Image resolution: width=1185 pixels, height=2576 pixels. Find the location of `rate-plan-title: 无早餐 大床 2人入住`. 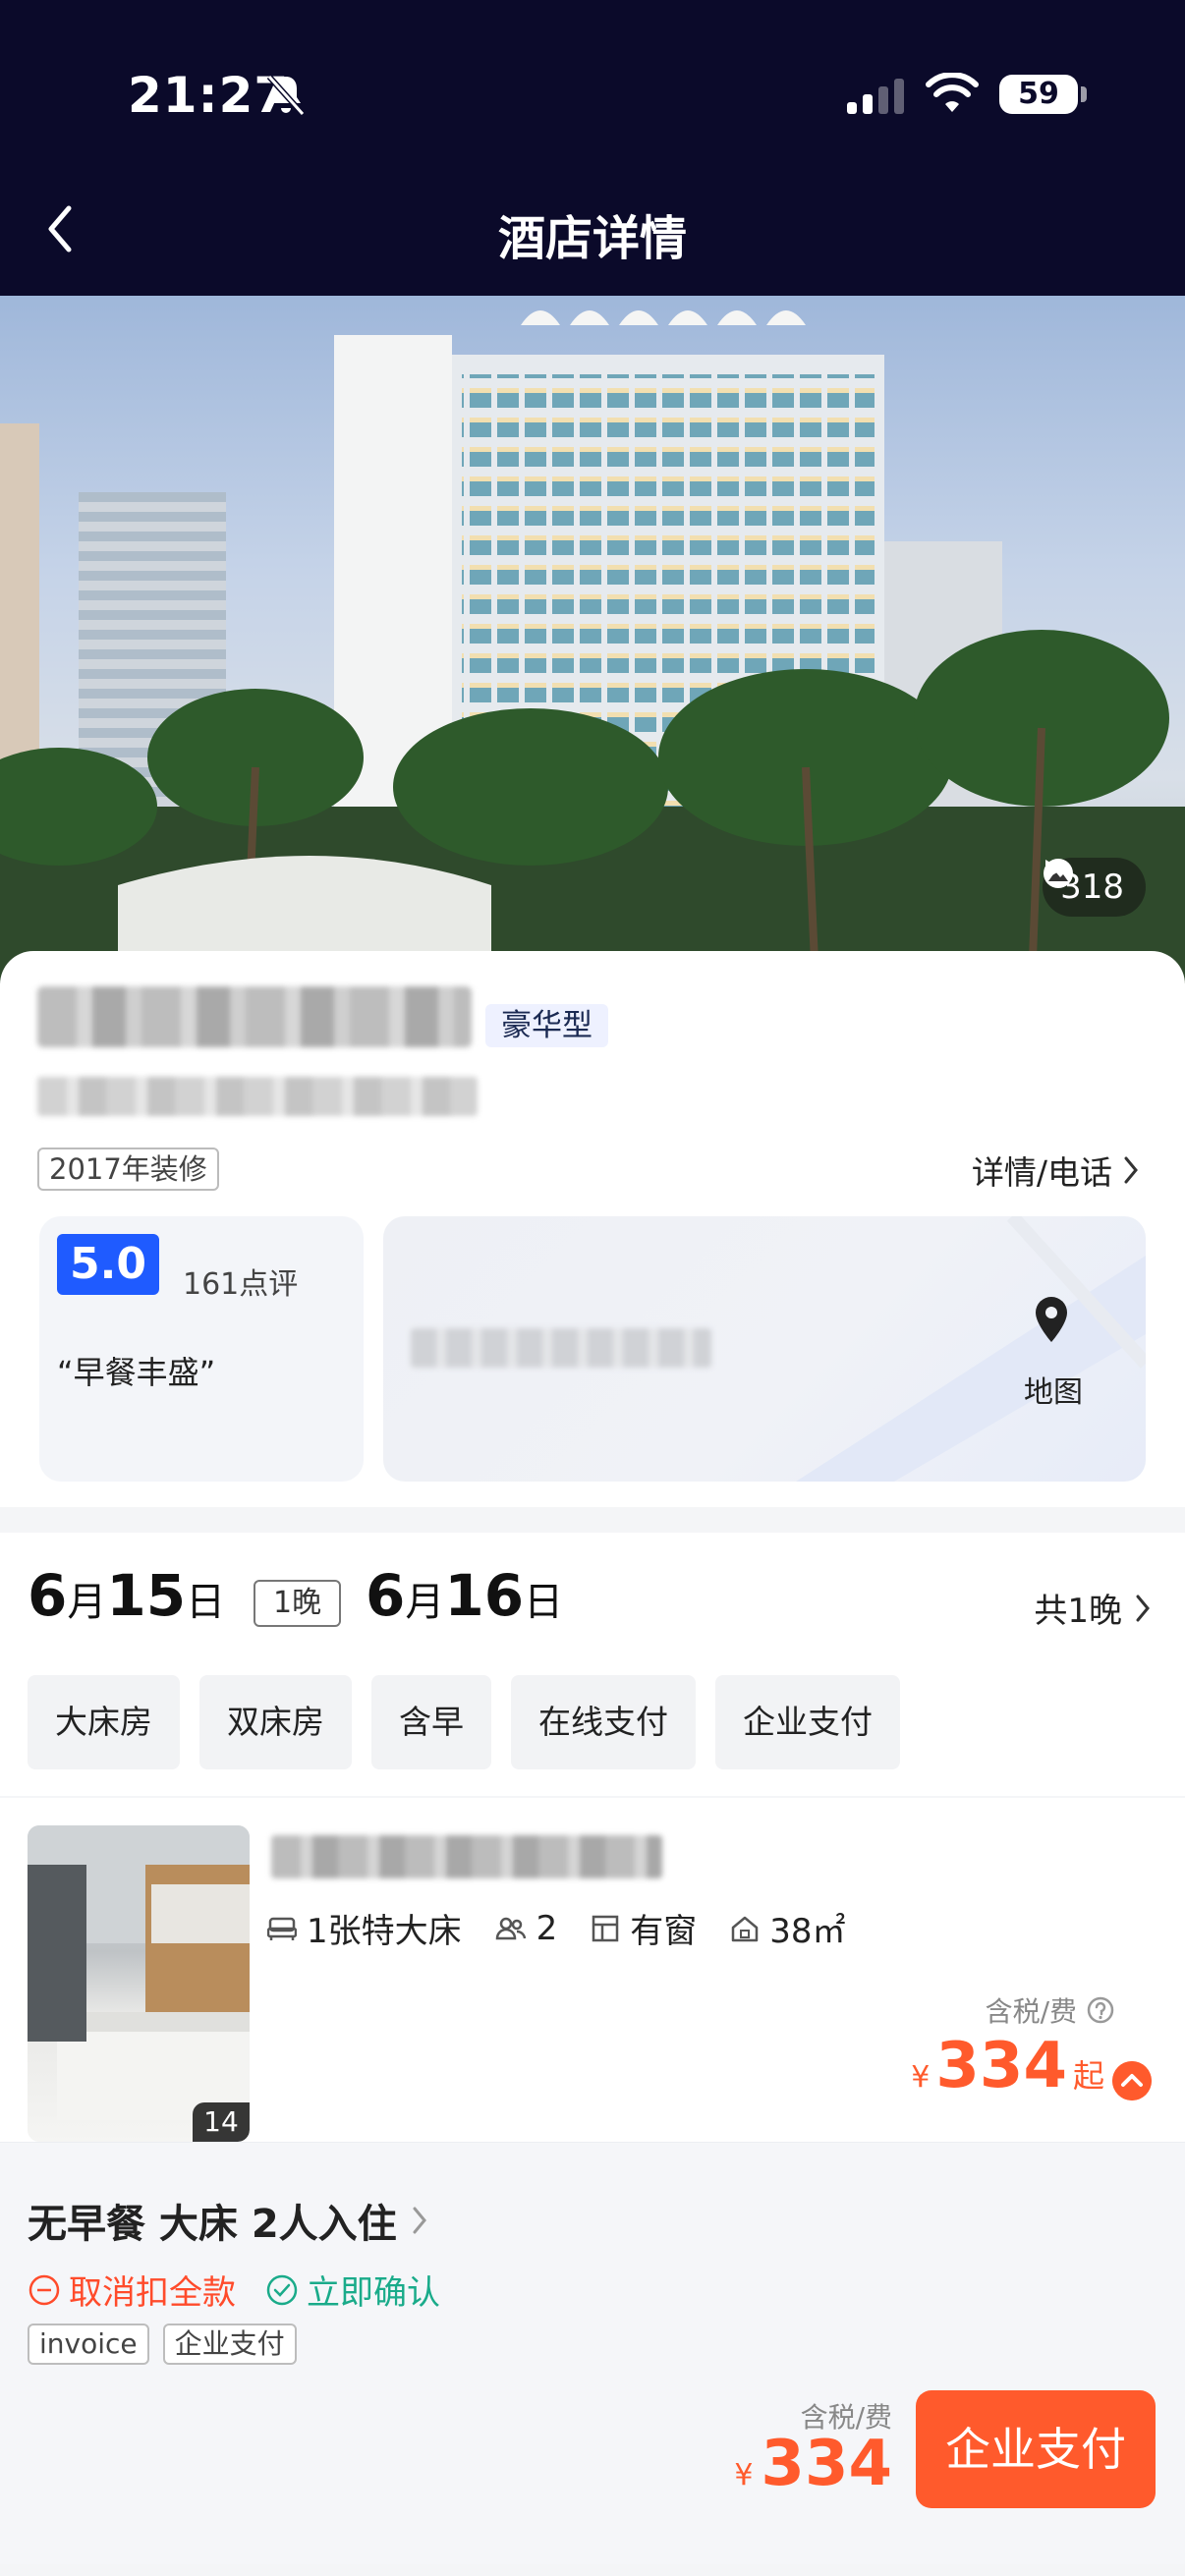

rate-plan-title: 无早餐 大床 2人入住 is located at coordinates (228, 2220).